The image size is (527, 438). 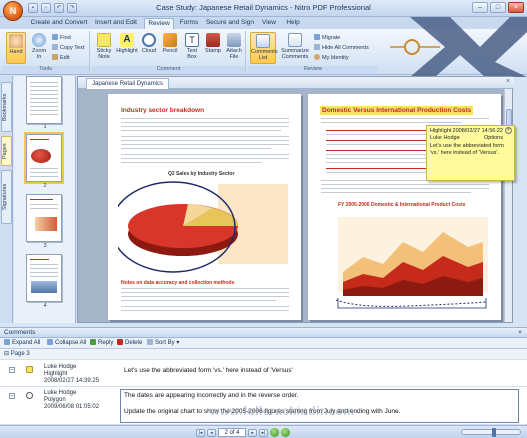 I want to click on comment-group-label: Comment, so click(x=168, y=69).